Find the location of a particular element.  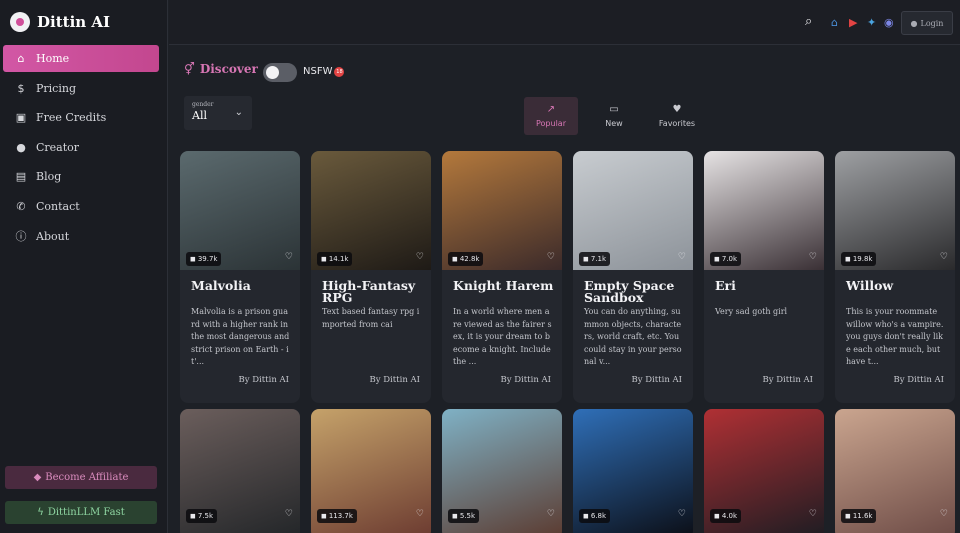

sidebar-item-pricing: $ Pricing is located at coordinates (81, 88).